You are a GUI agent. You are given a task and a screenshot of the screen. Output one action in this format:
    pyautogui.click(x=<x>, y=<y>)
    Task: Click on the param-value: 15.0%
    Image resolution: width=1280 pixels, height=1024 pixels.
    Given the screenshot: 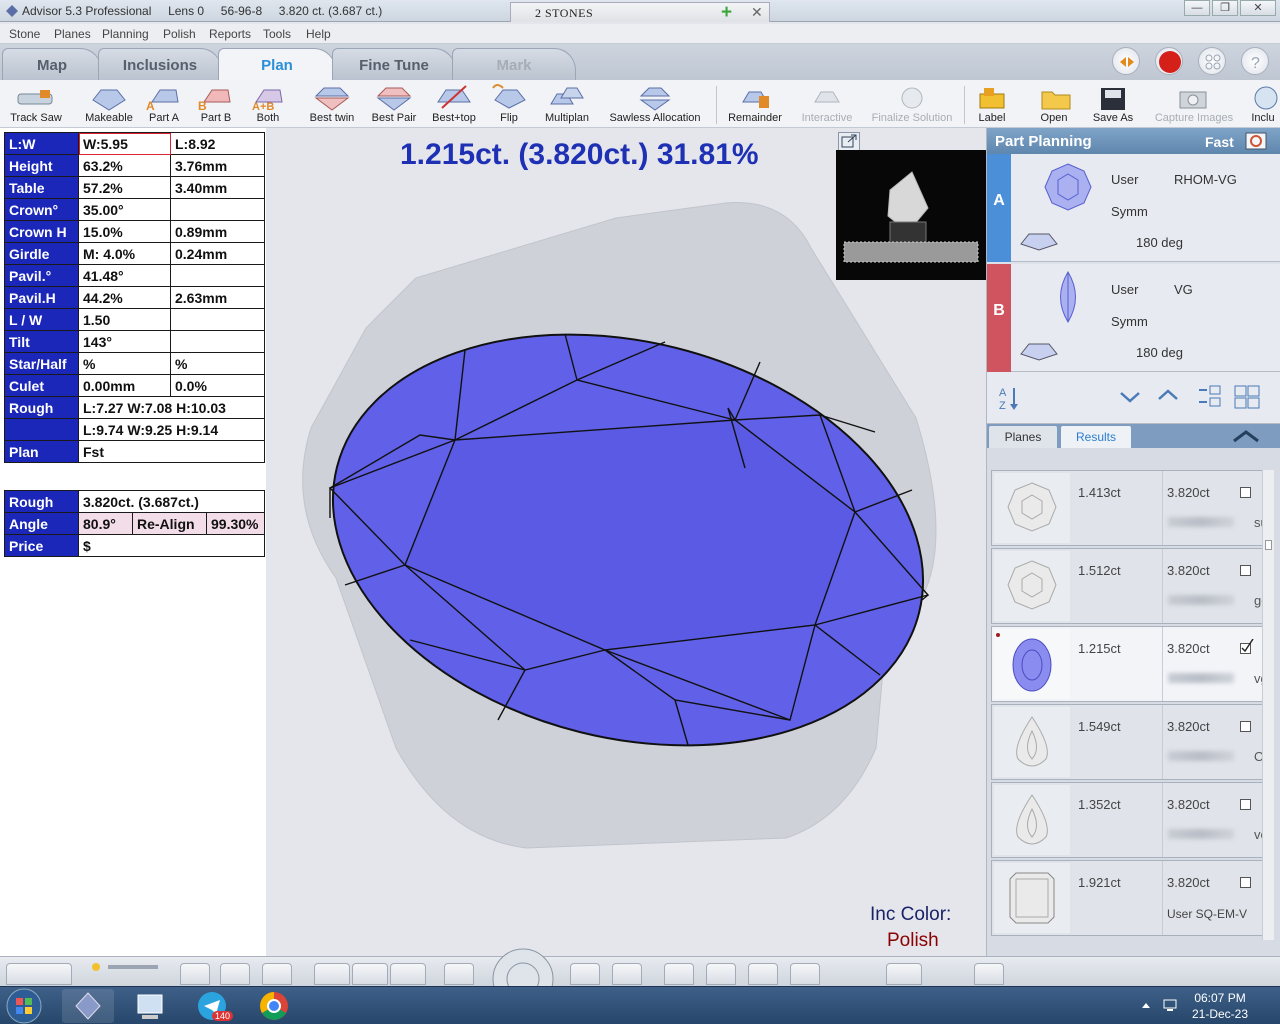 What is the action you would take?
    pyautogui.click(x=124, y=231)
    